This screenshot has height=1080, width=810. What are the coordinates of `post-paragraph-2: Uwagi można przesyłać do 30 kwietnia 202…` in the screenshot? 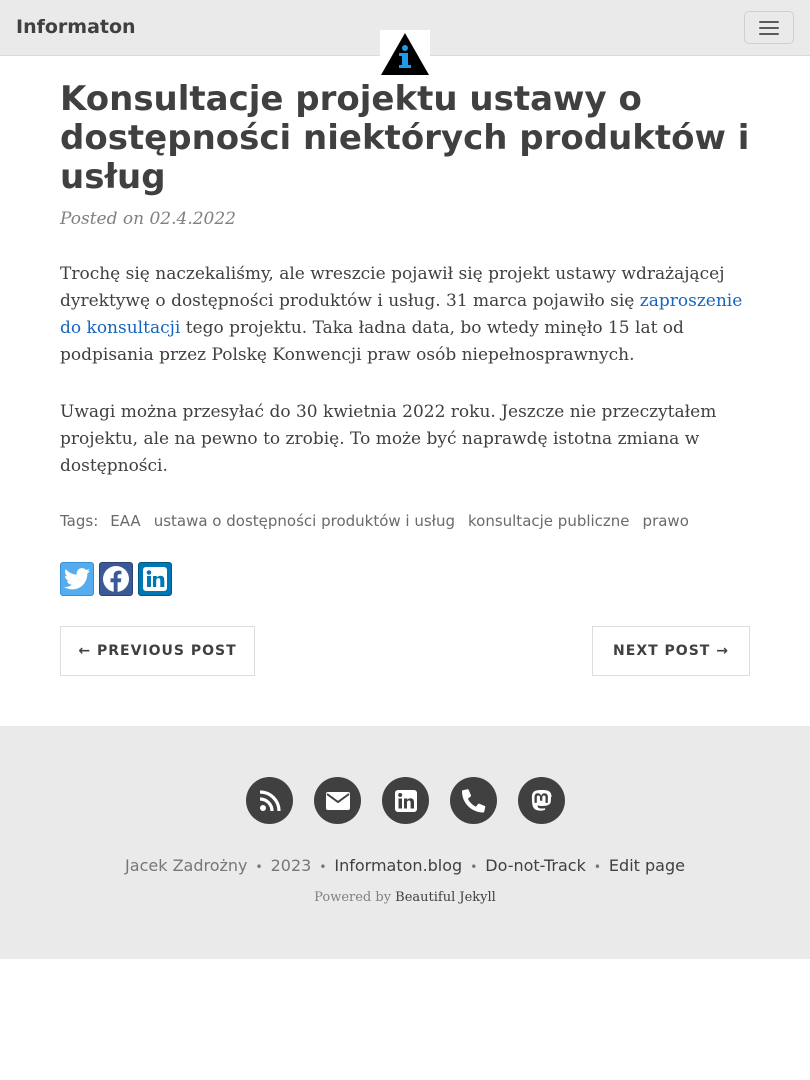 It's located at (388, 439).